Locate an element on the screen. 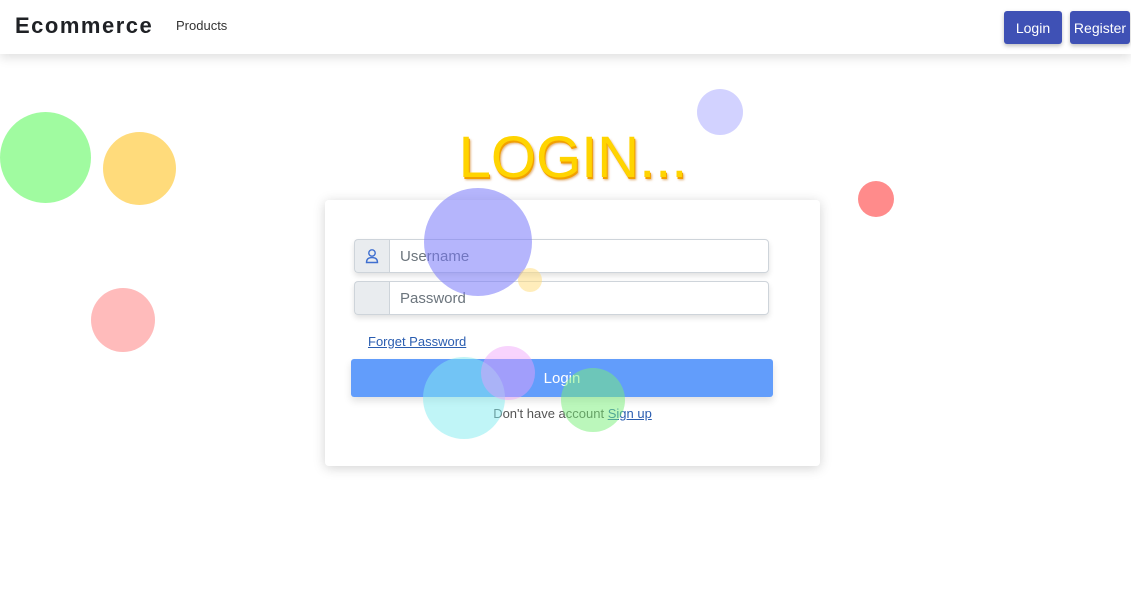 The height and width of the screenshot is (613, 1131). password-group is located at coordinates (561, 298).